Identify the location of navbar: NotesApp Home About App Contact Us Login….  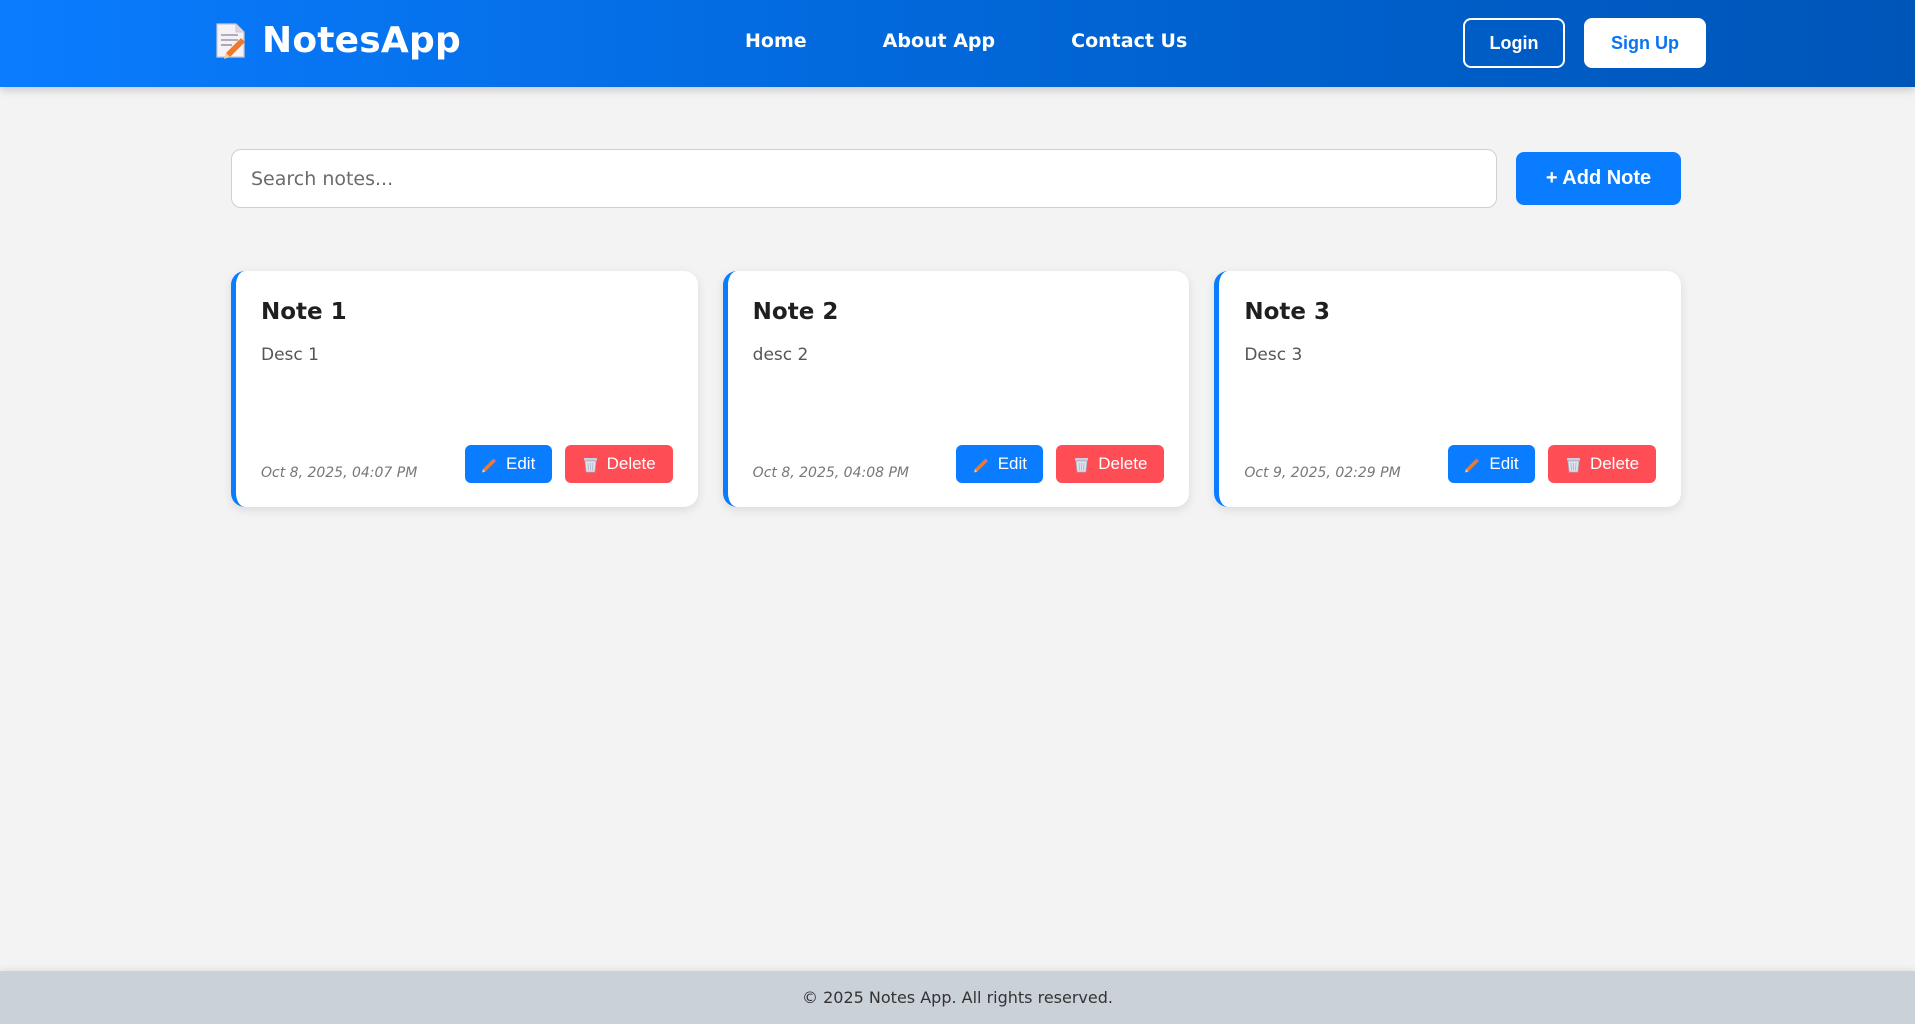
(957, 43).